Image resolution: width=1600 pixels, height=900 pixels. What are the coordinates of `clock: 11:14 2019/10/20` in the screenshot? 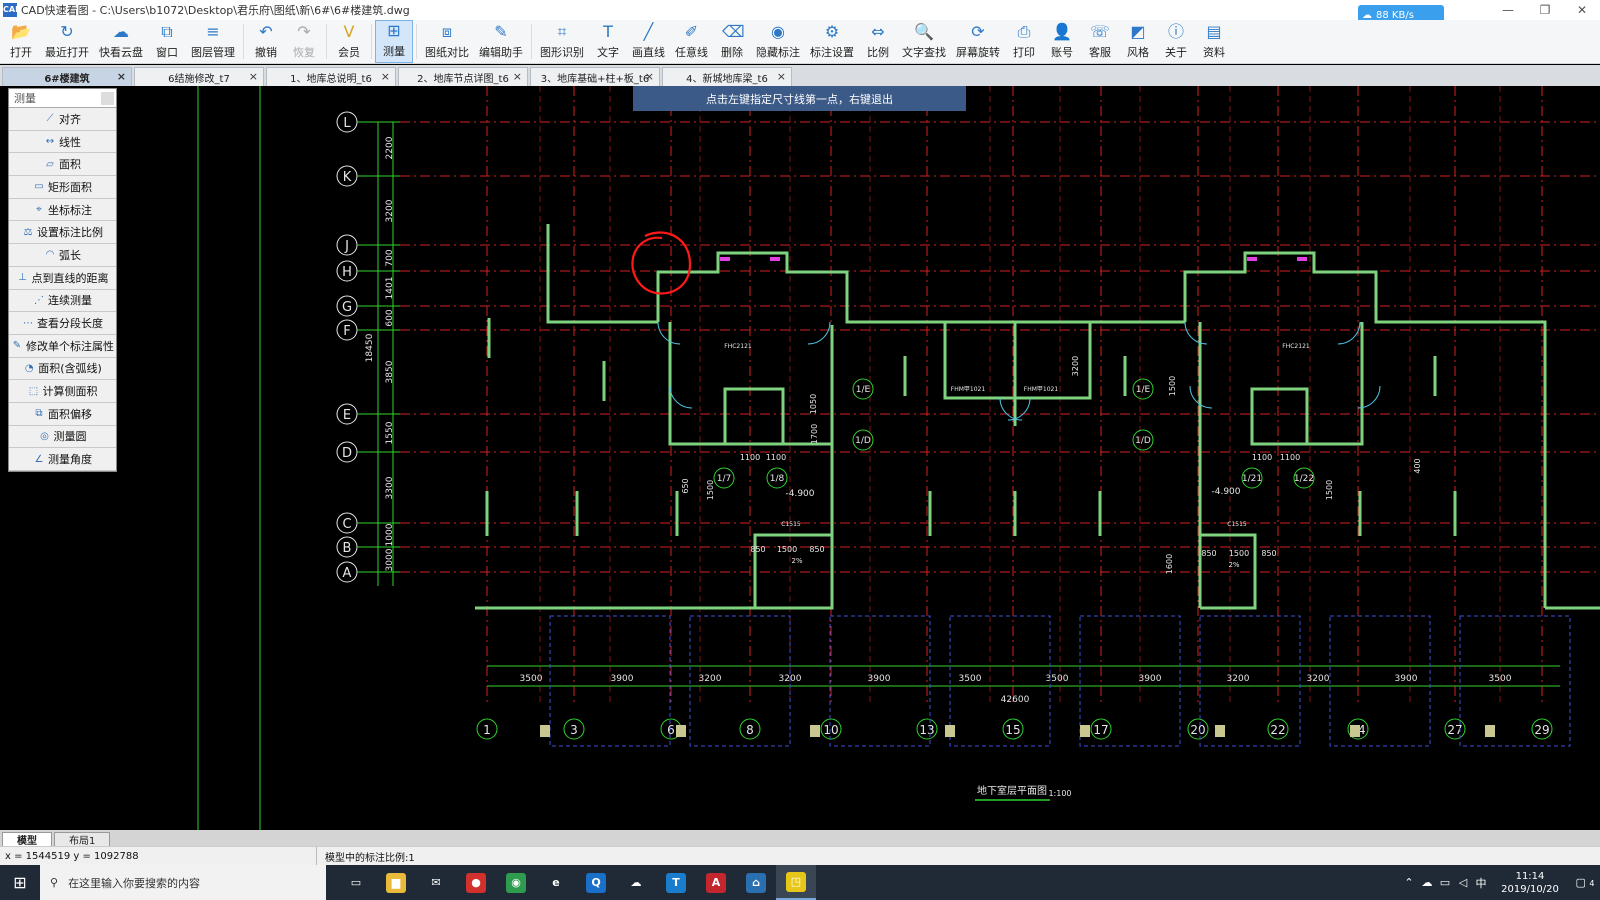 It's located at (1530, 883).